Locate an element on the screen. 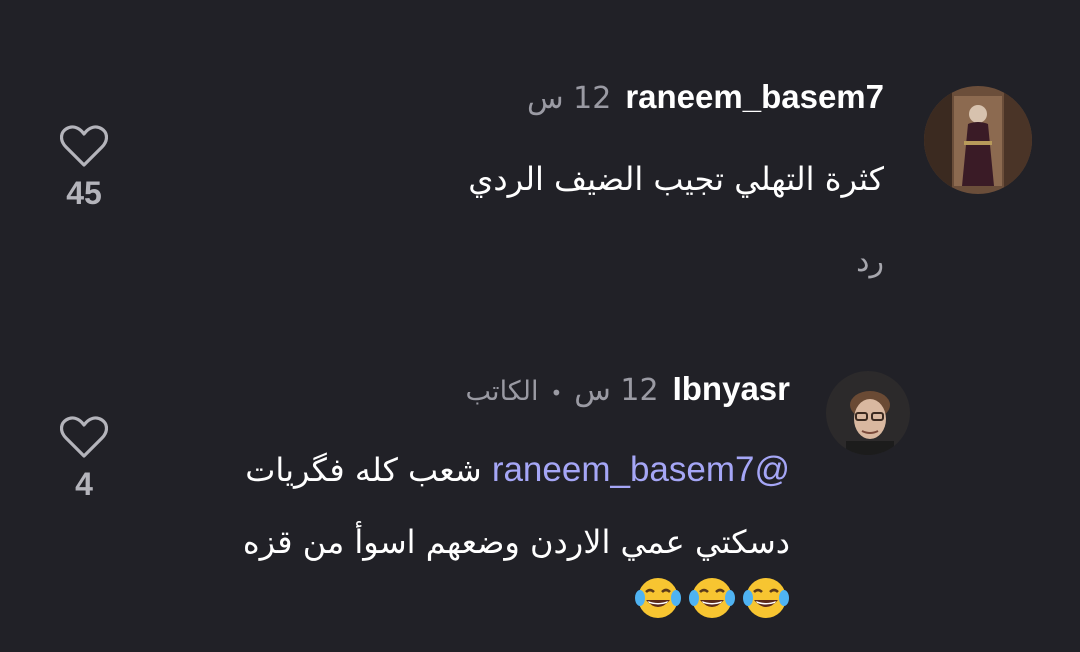 The width and height of the screenshot is (1080, 652). reply-button: رد is located at coordinates (870, 261).